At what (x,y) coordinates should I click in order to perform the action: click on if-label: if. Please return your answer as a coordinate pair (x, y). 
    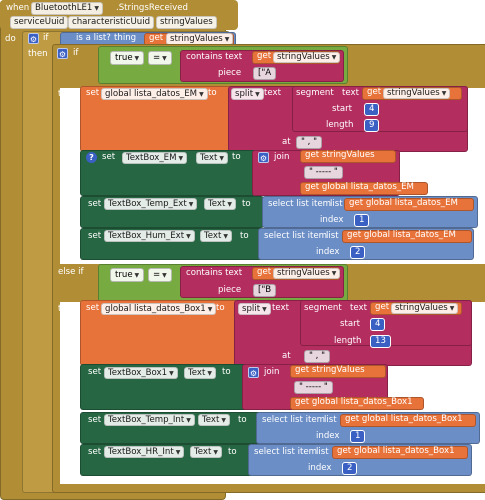
    Looking at the image, I should click on (46, 38).